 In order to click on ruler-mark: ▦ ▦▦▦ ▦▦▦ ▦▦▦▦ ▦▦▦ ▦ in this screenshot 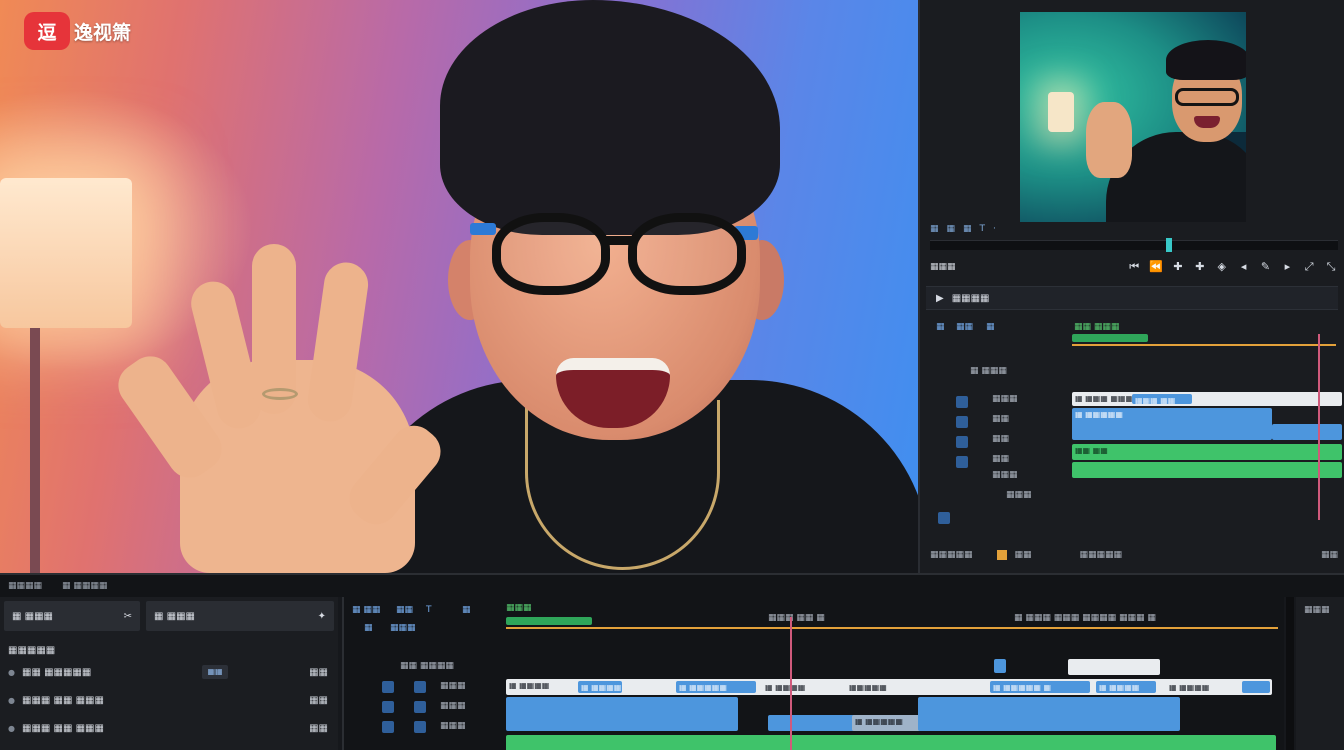, I will do `click(1085, 618)`.